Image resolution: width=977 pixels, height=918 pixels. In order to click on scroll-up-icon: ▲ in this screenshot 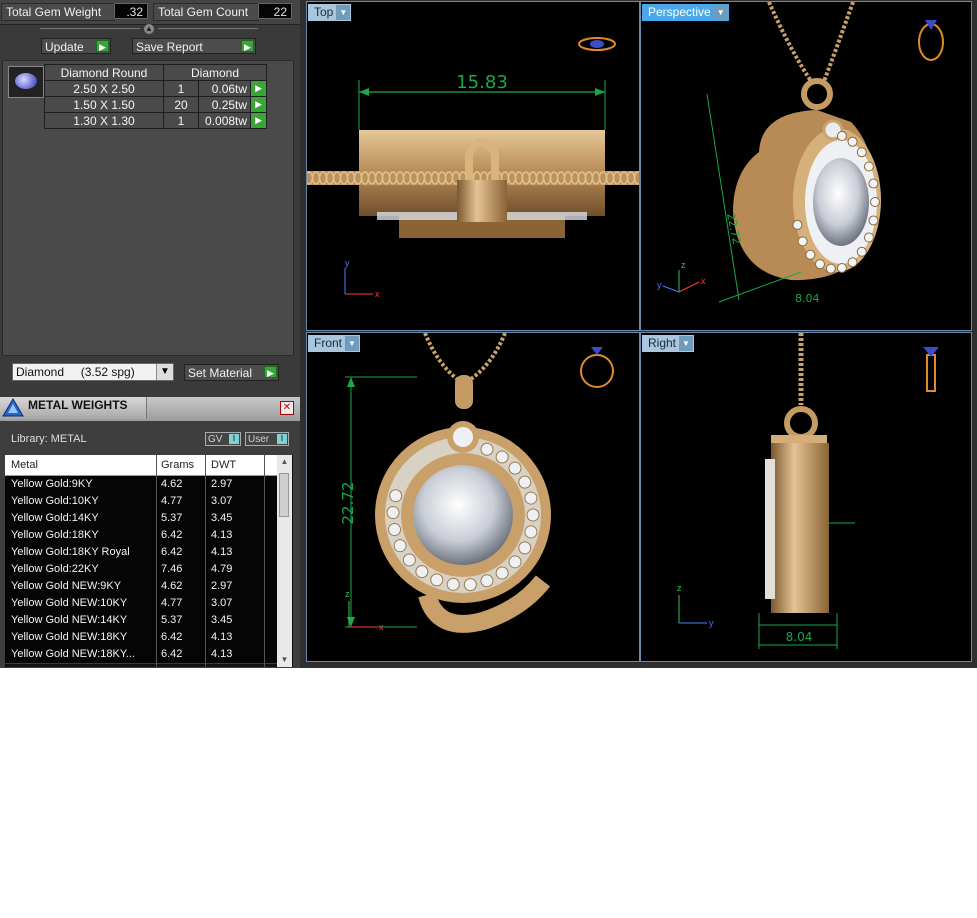, I will do `click(284, 462)`.